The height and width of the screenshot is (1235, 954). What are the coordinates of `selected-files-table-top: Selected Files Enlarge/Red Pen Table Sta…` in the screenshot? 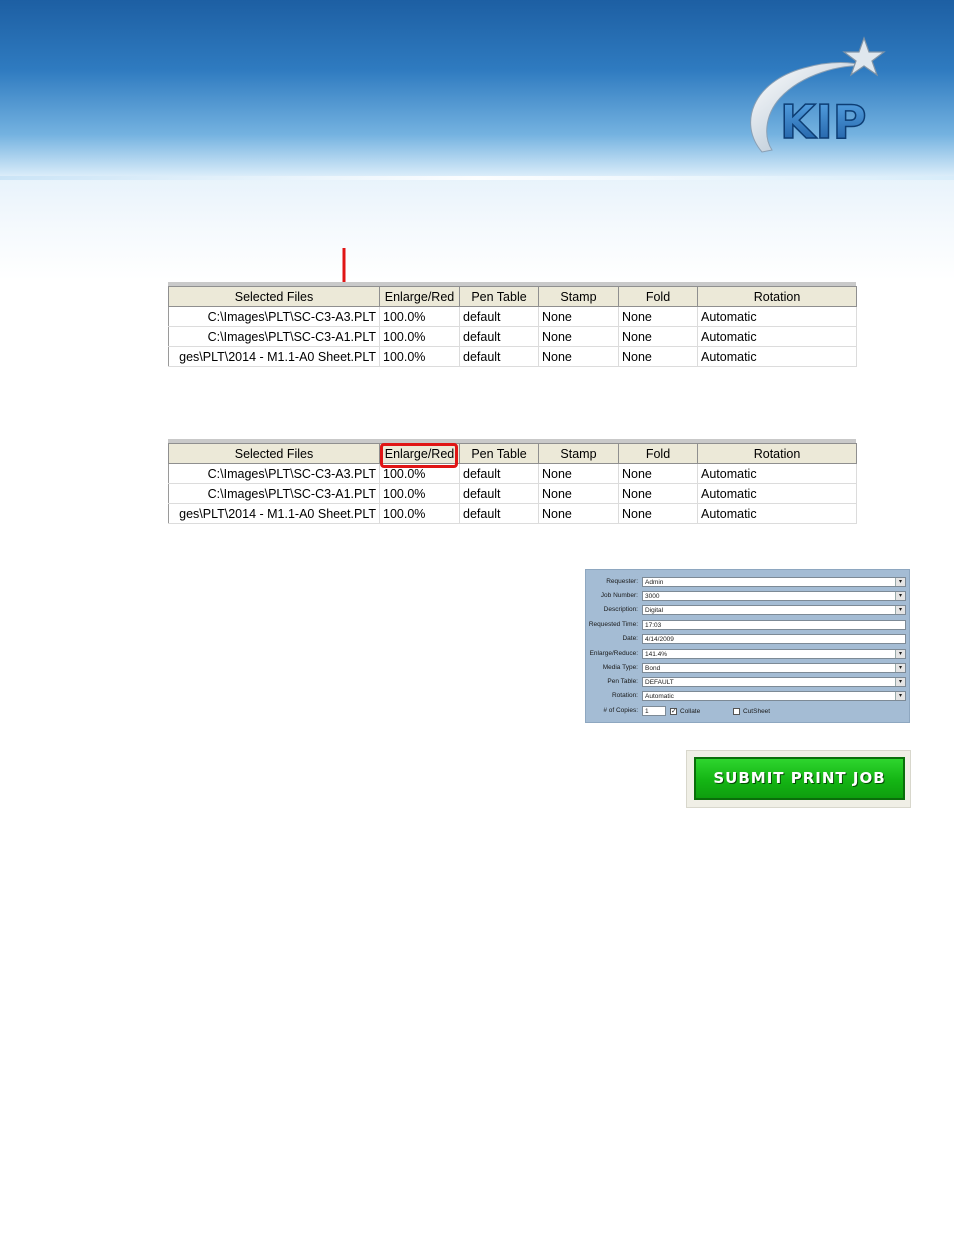 It's located at (512, 326).